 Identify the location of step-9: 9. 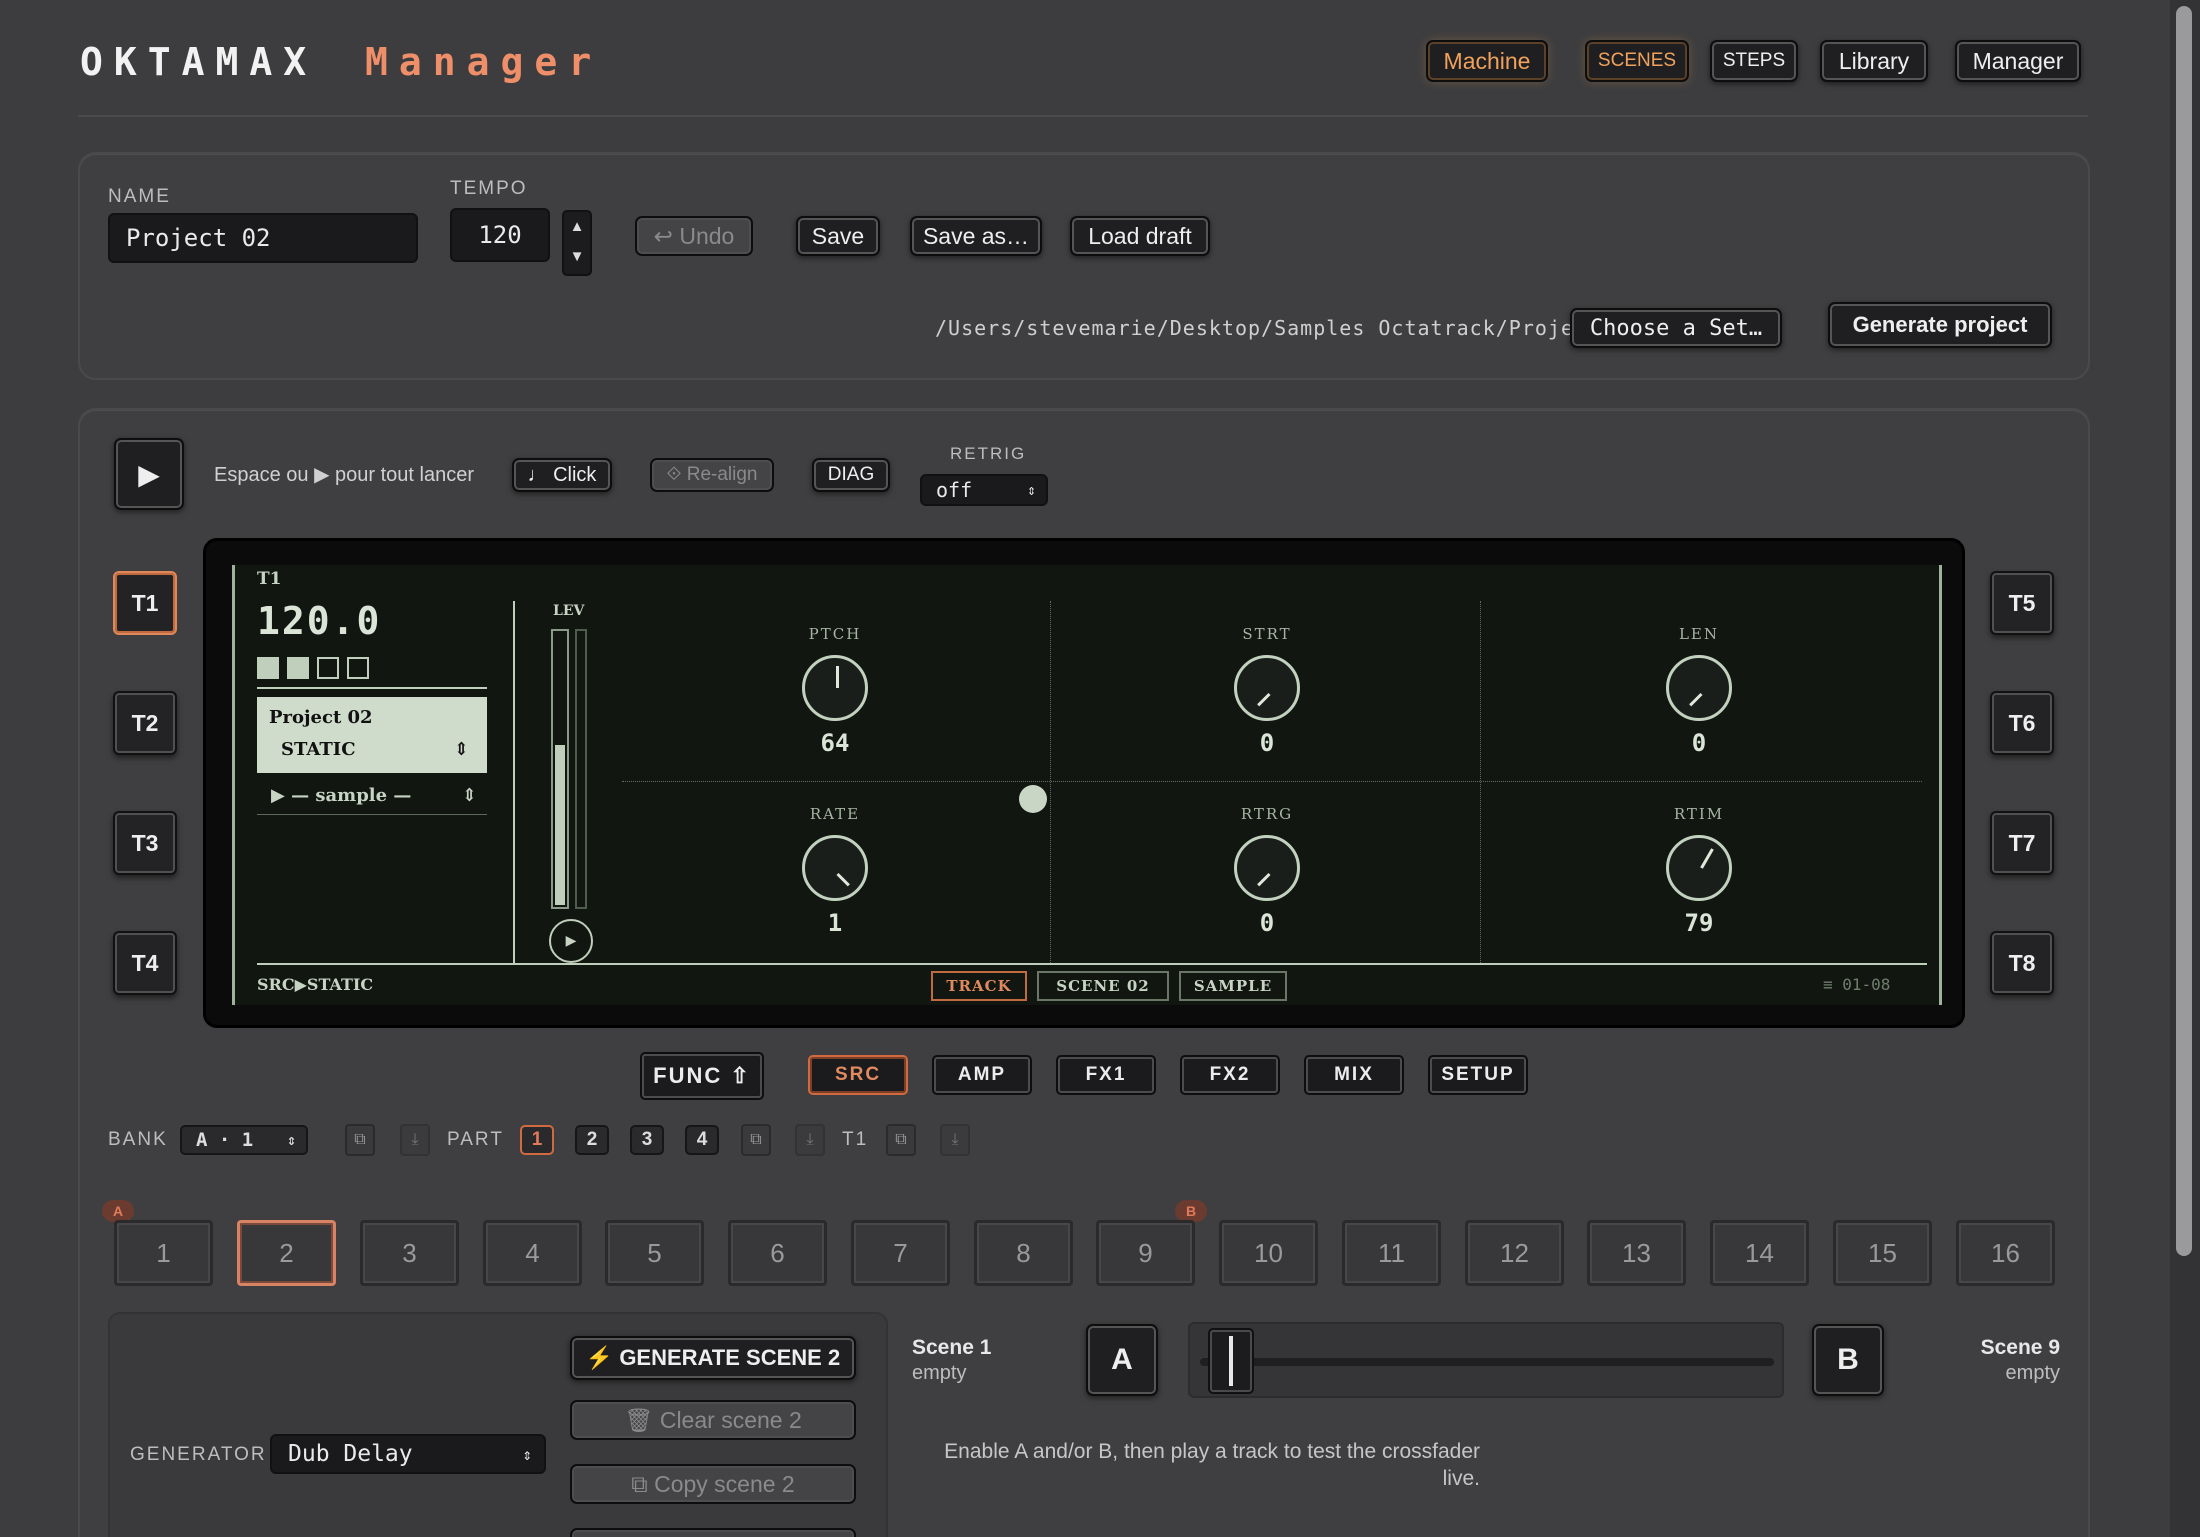
(1145, 1253).